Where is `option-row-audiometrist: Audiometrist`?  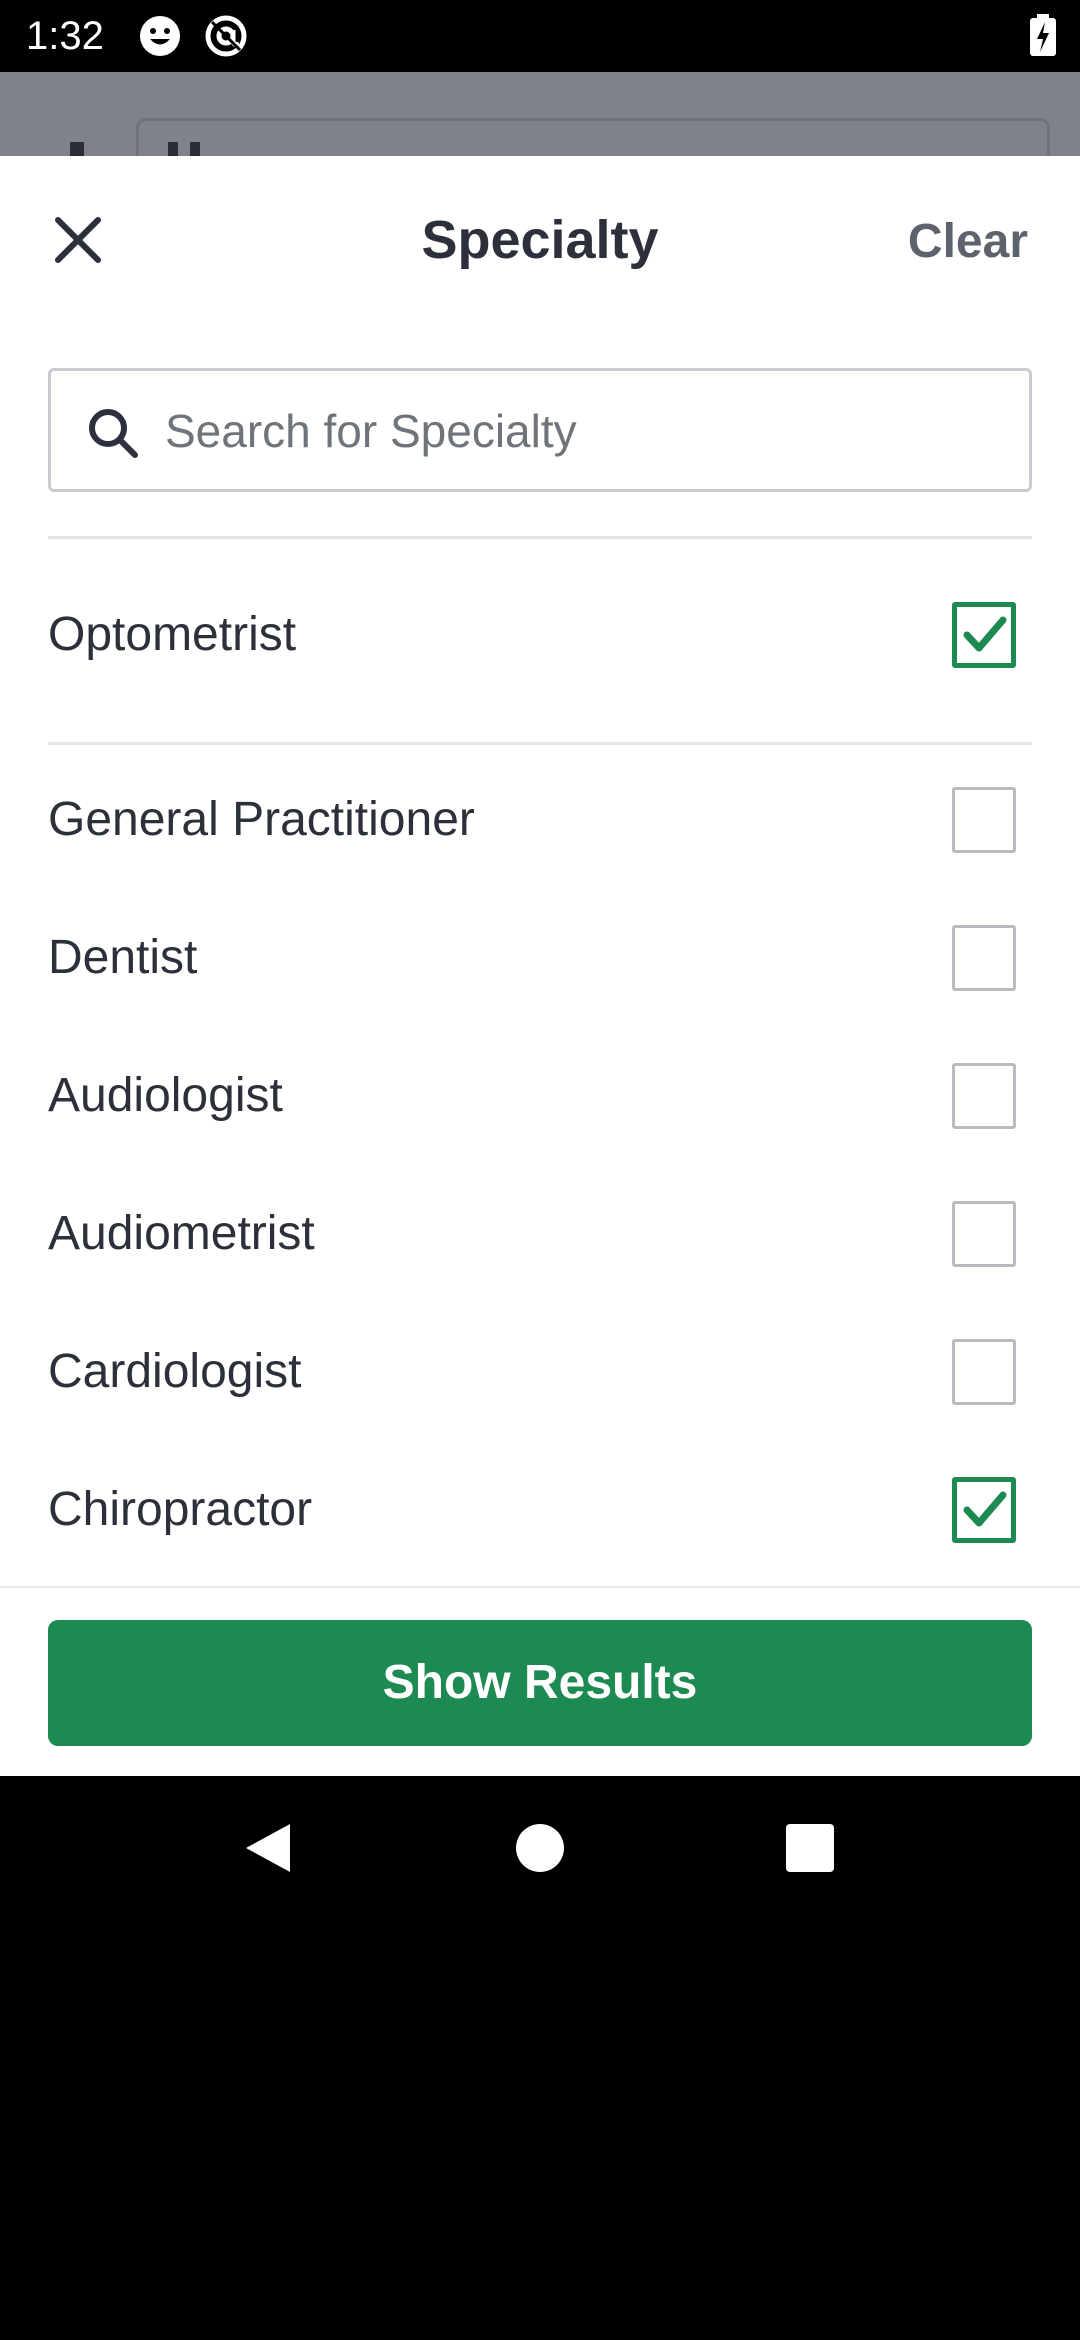 option-row-audiometrist: Audiometrist is located at coordinates (540, 1234).